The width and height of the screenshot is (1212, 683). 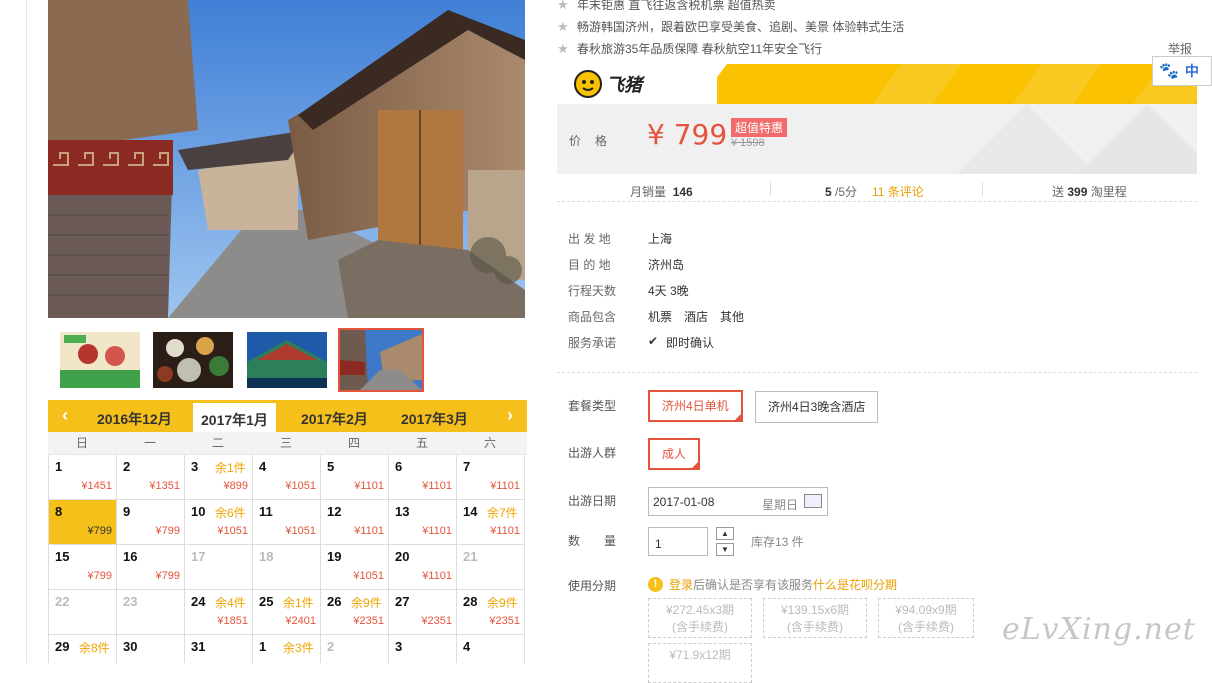 What do you see at coordinates (491, 649) in the screenshot?
I see `calendar-day: 4` at bounding box center [491, 649].